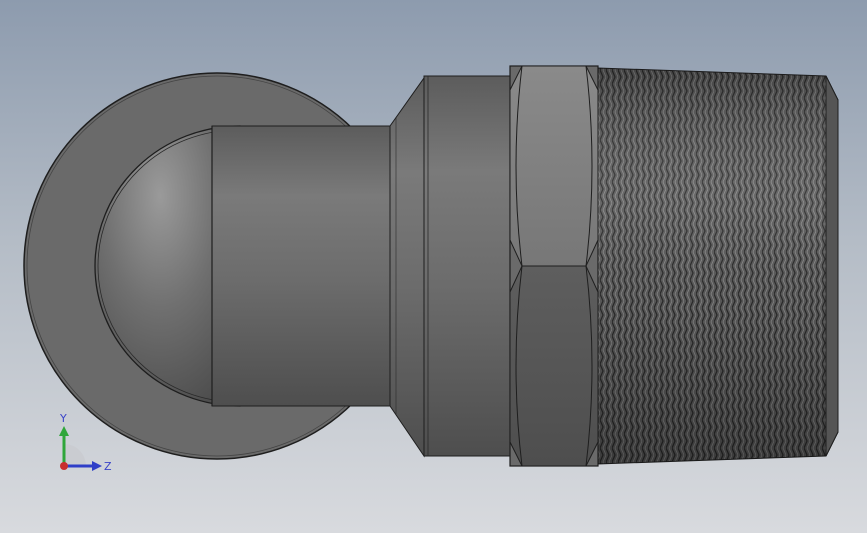 The image size is (867, 533). What do you see at coordinates (108, 466) in the screenshot?
I see `z-axis-label: Z` at bounding box center [108, 466].